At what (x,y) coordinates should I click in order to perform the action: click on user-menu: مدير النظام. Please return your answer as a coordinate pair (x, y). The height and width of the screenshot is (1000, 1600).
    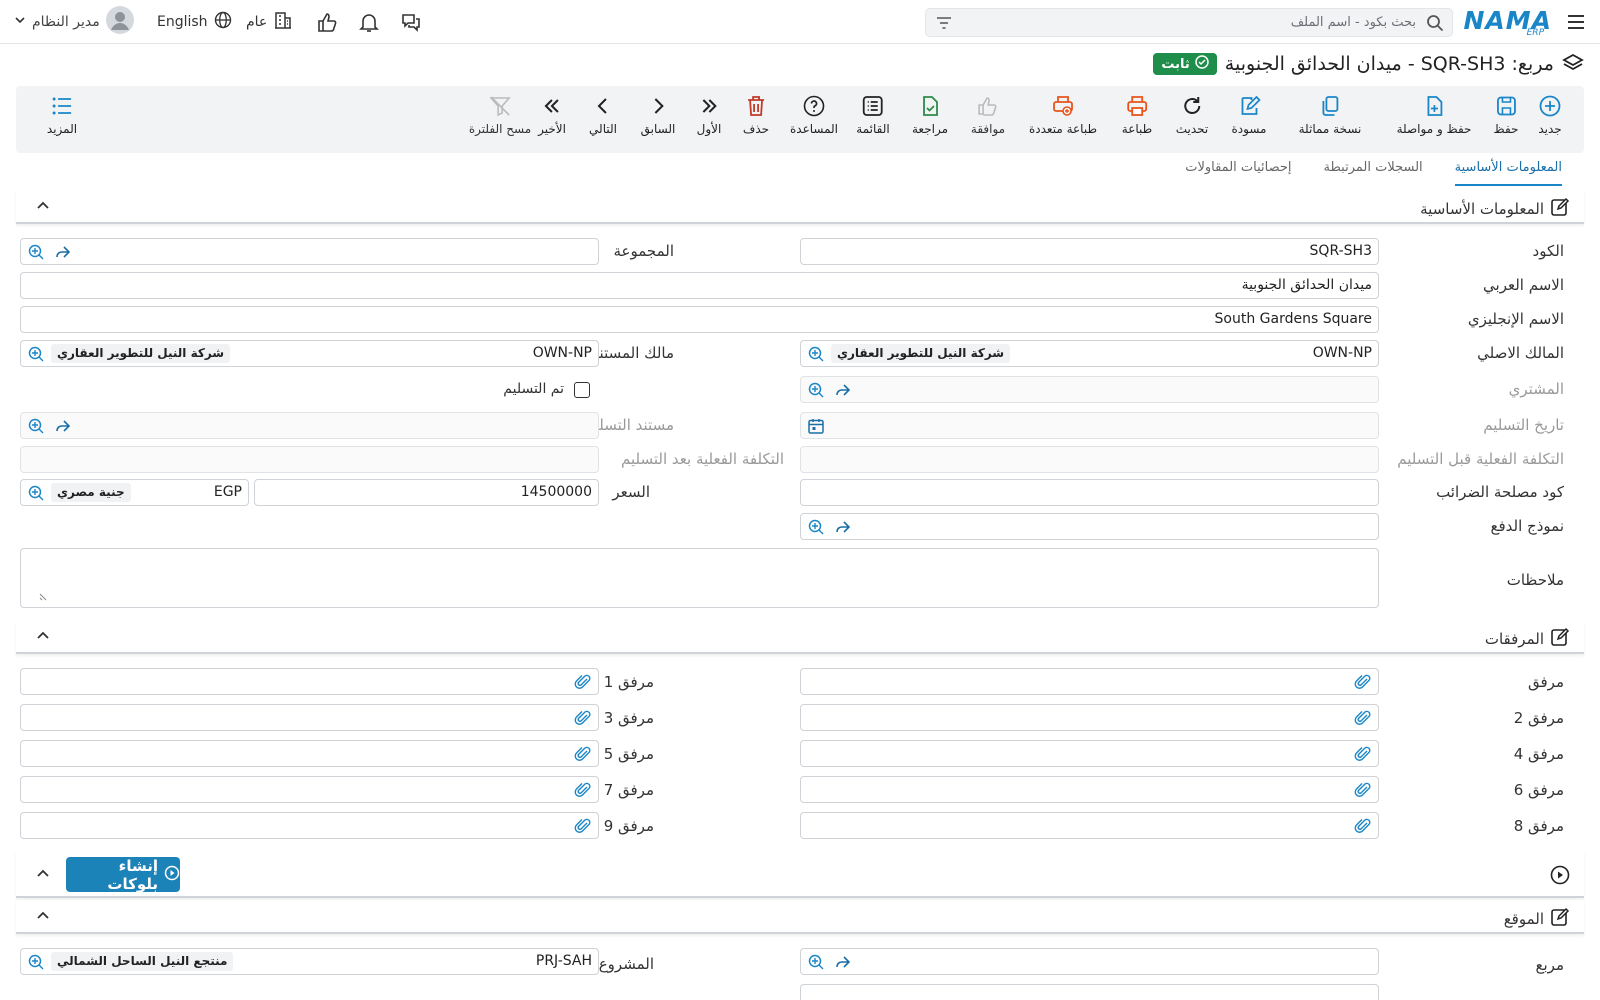
    Looking at the image, I should click on (74, 22).